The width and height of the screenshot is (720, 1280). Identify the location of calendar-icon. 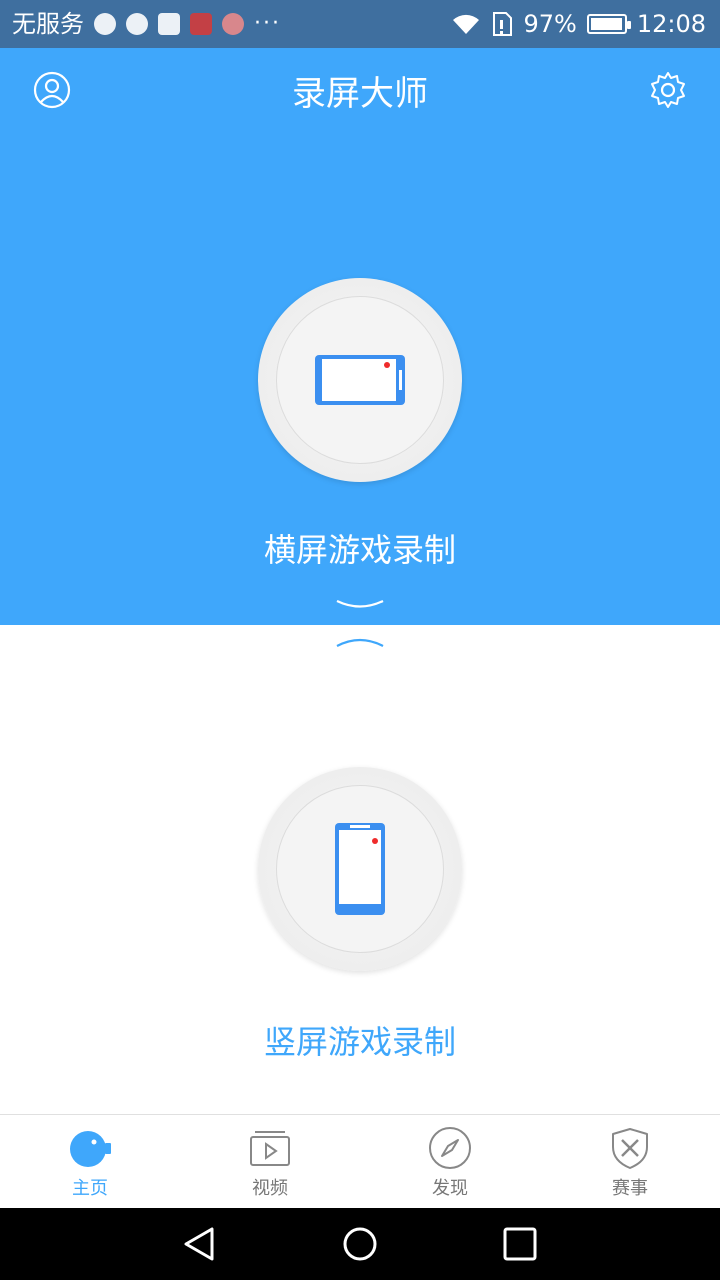
(201, 24).